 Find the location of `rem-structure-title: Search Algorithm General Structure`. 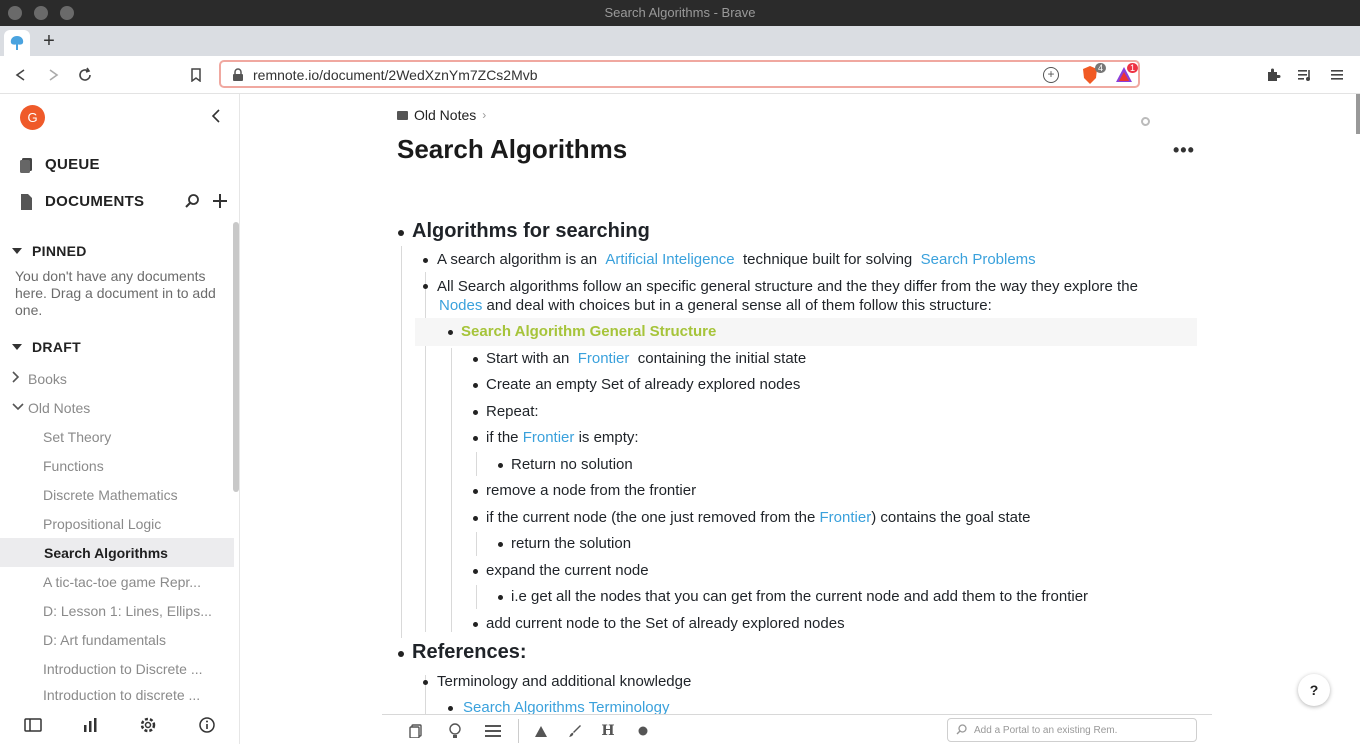

rem-structure-title: Search Algorithm General Structure is located at coordinates (588, 331).